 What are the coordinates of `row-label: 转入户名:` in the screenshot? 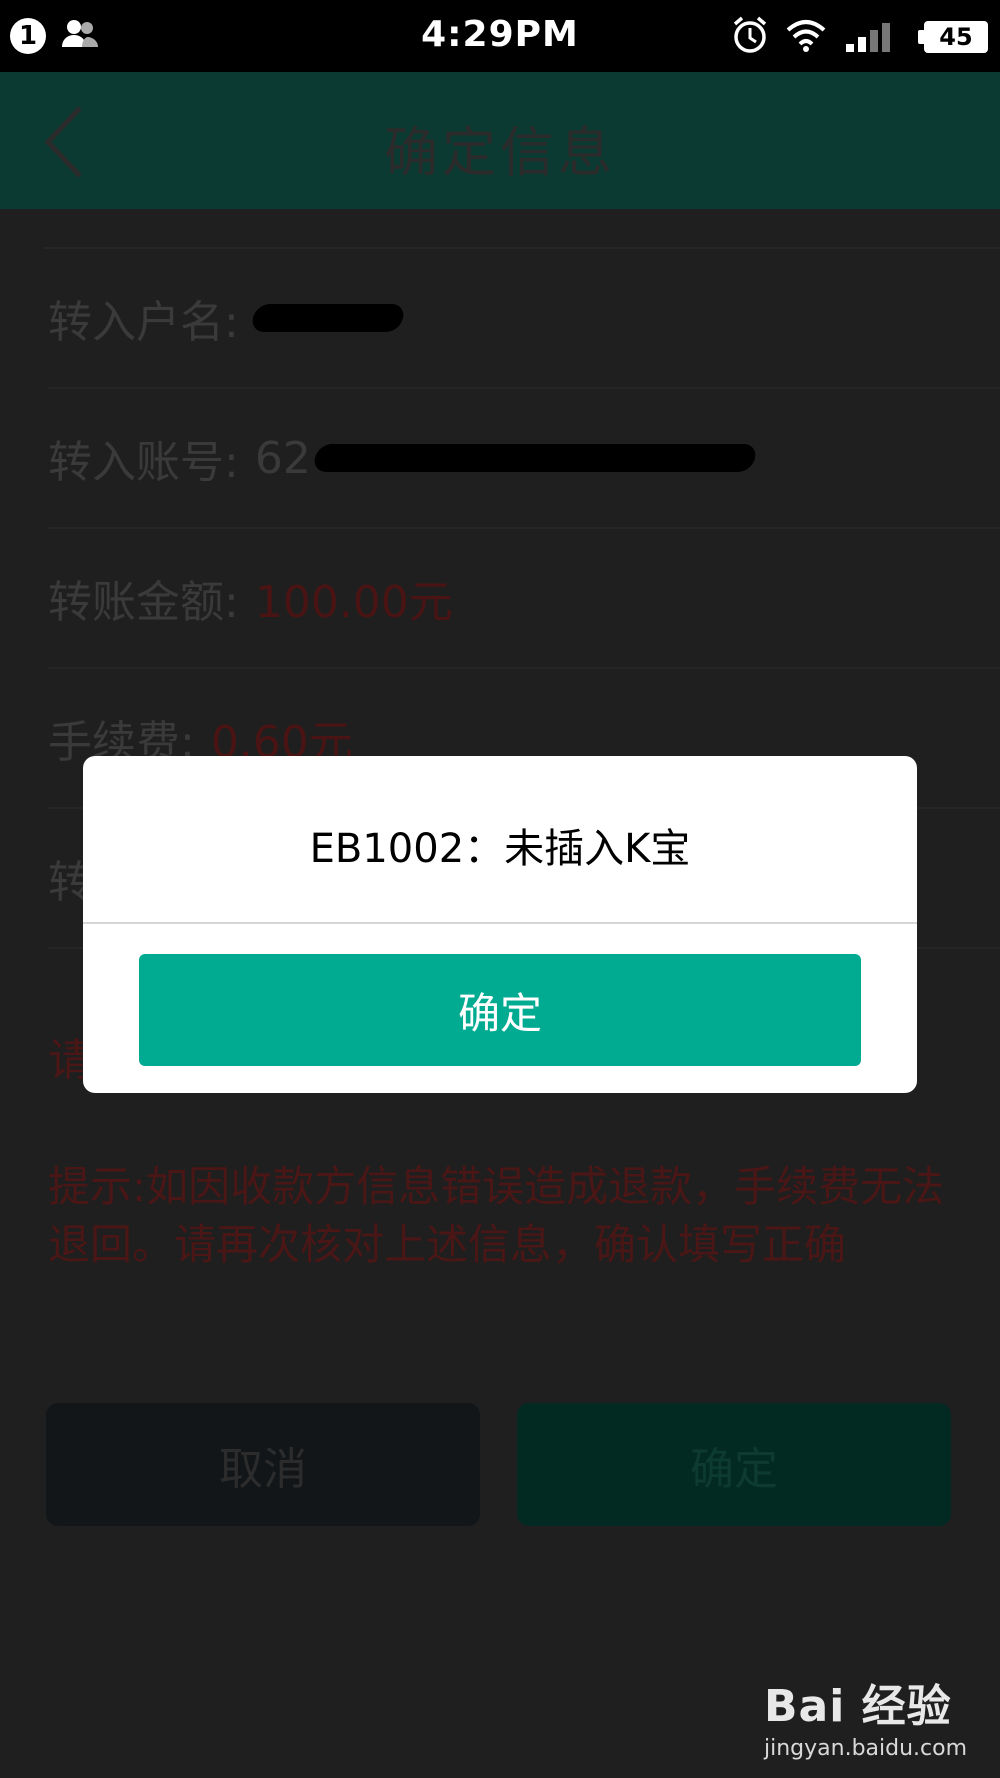 It's located at (143, 322).